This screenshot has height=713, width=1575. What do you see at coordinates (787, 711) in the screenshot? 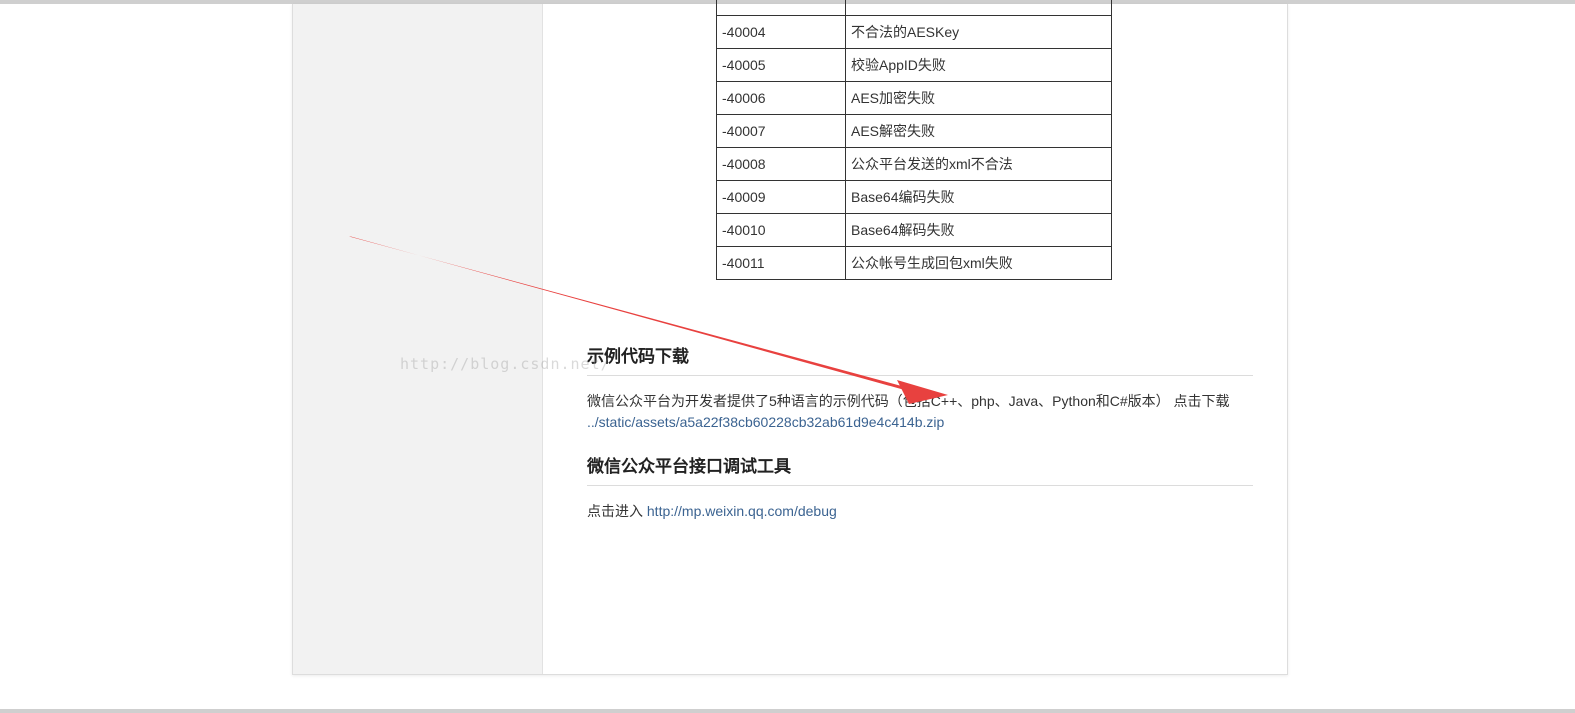
I see `window-bottom-border` at bounding box center [787, 711].